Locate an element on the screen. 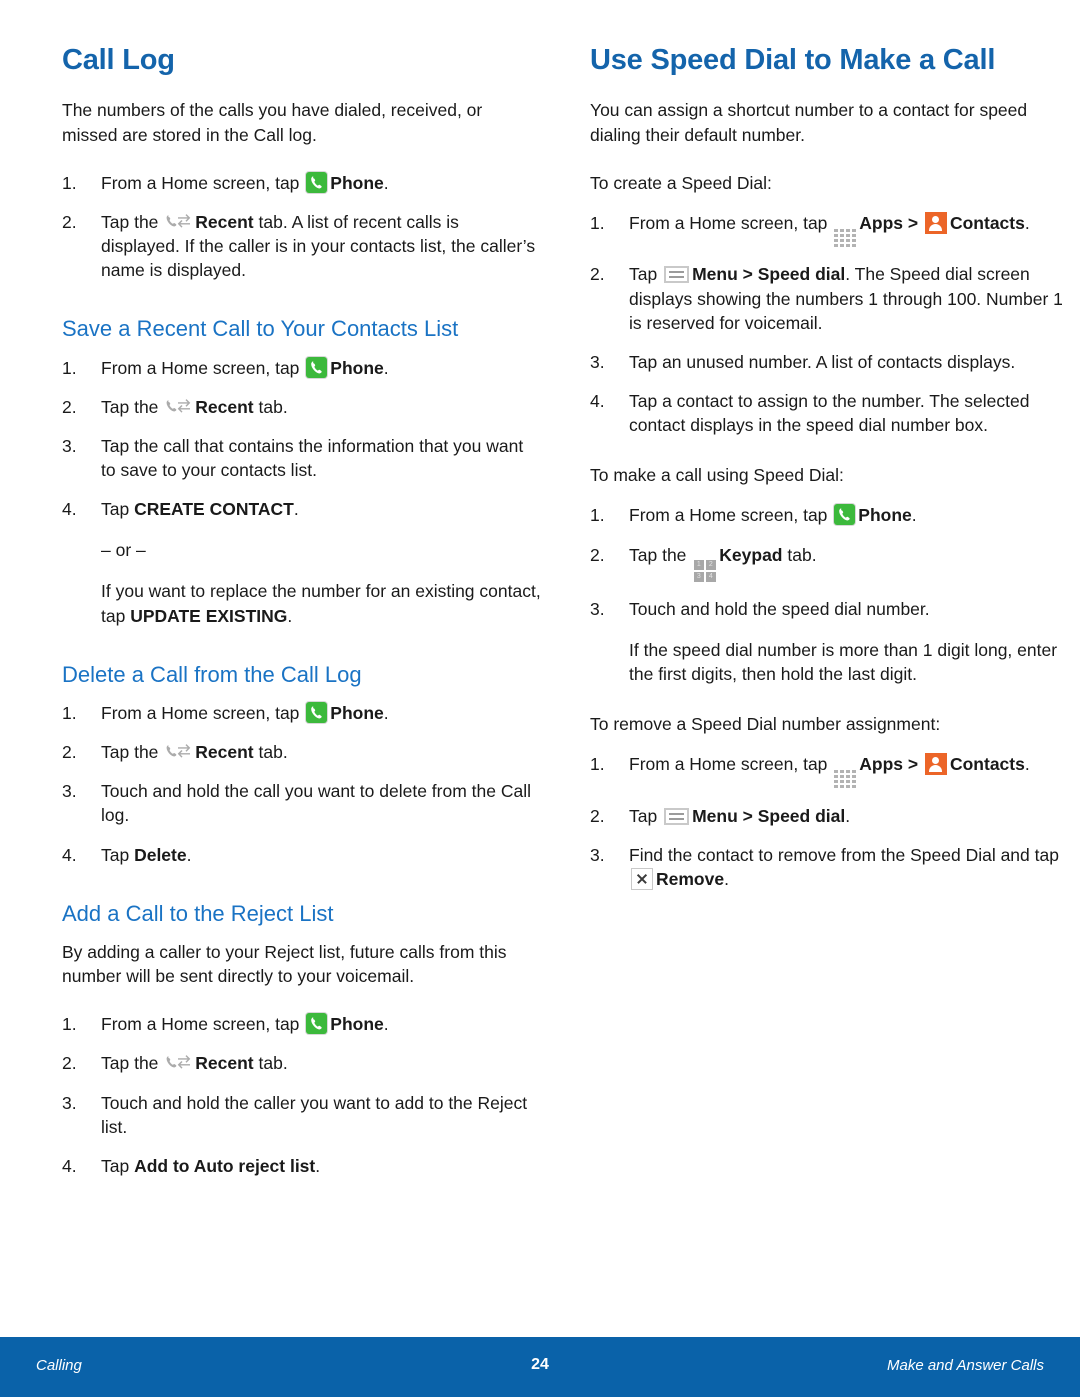 This screenshot has width=1080, height=1397. keypad-key-3: 3 is located at coordinates (698, 576).